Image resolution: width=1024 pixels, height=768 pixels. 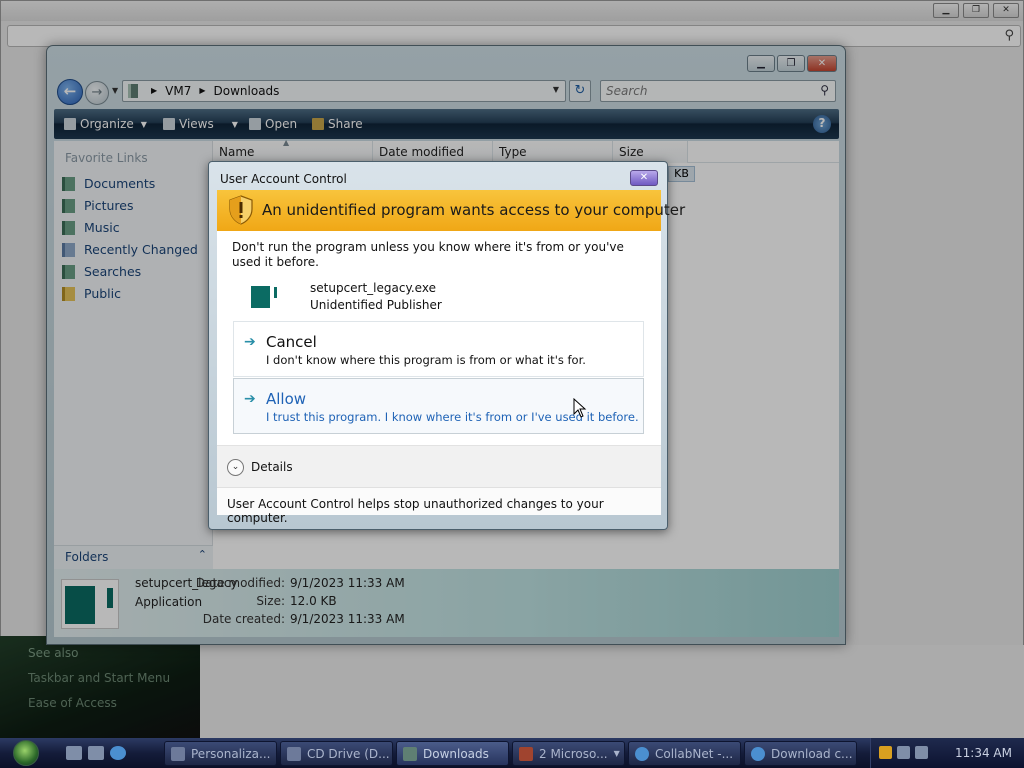 What do you see at coordinates (337, 124) in the screenshot?
I see `share-button: Share` at bounding box center [337, 124].